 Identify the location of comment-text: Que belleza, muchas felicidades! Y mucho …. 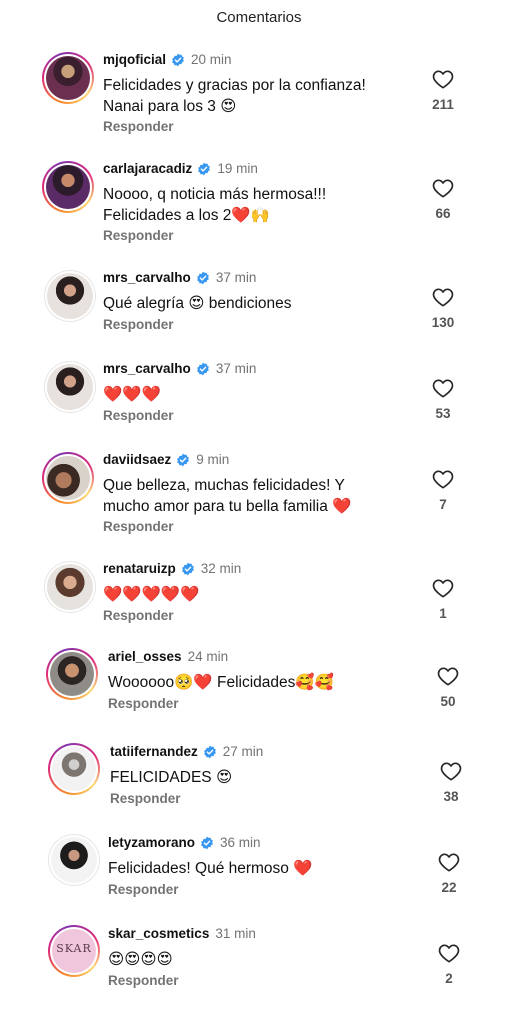
(258, 496).